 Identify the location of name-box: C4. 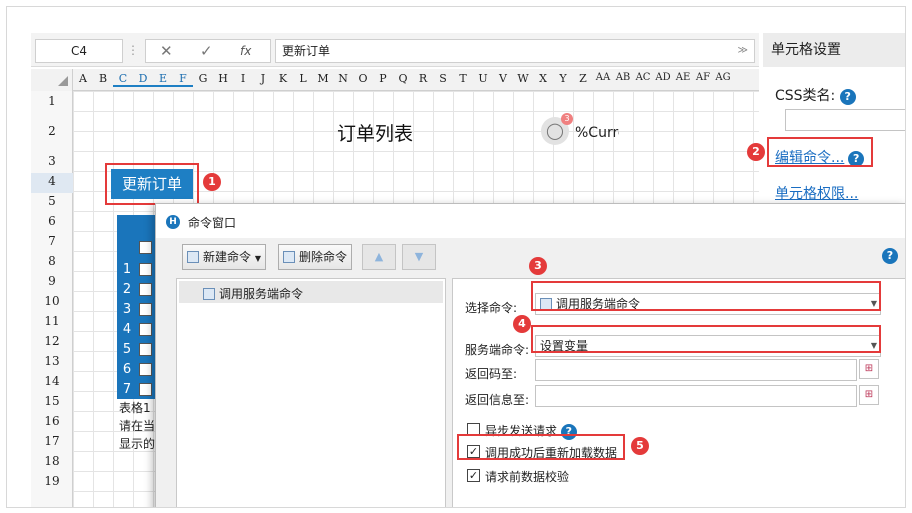
(79, 51).